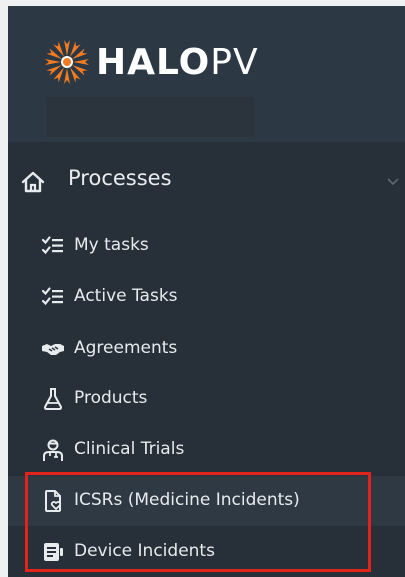 This screenshot has height=577, width=405. Describe the element at coordinates (120, 178) in the screenshot. I see `nav-section-title: Processes` at that location.